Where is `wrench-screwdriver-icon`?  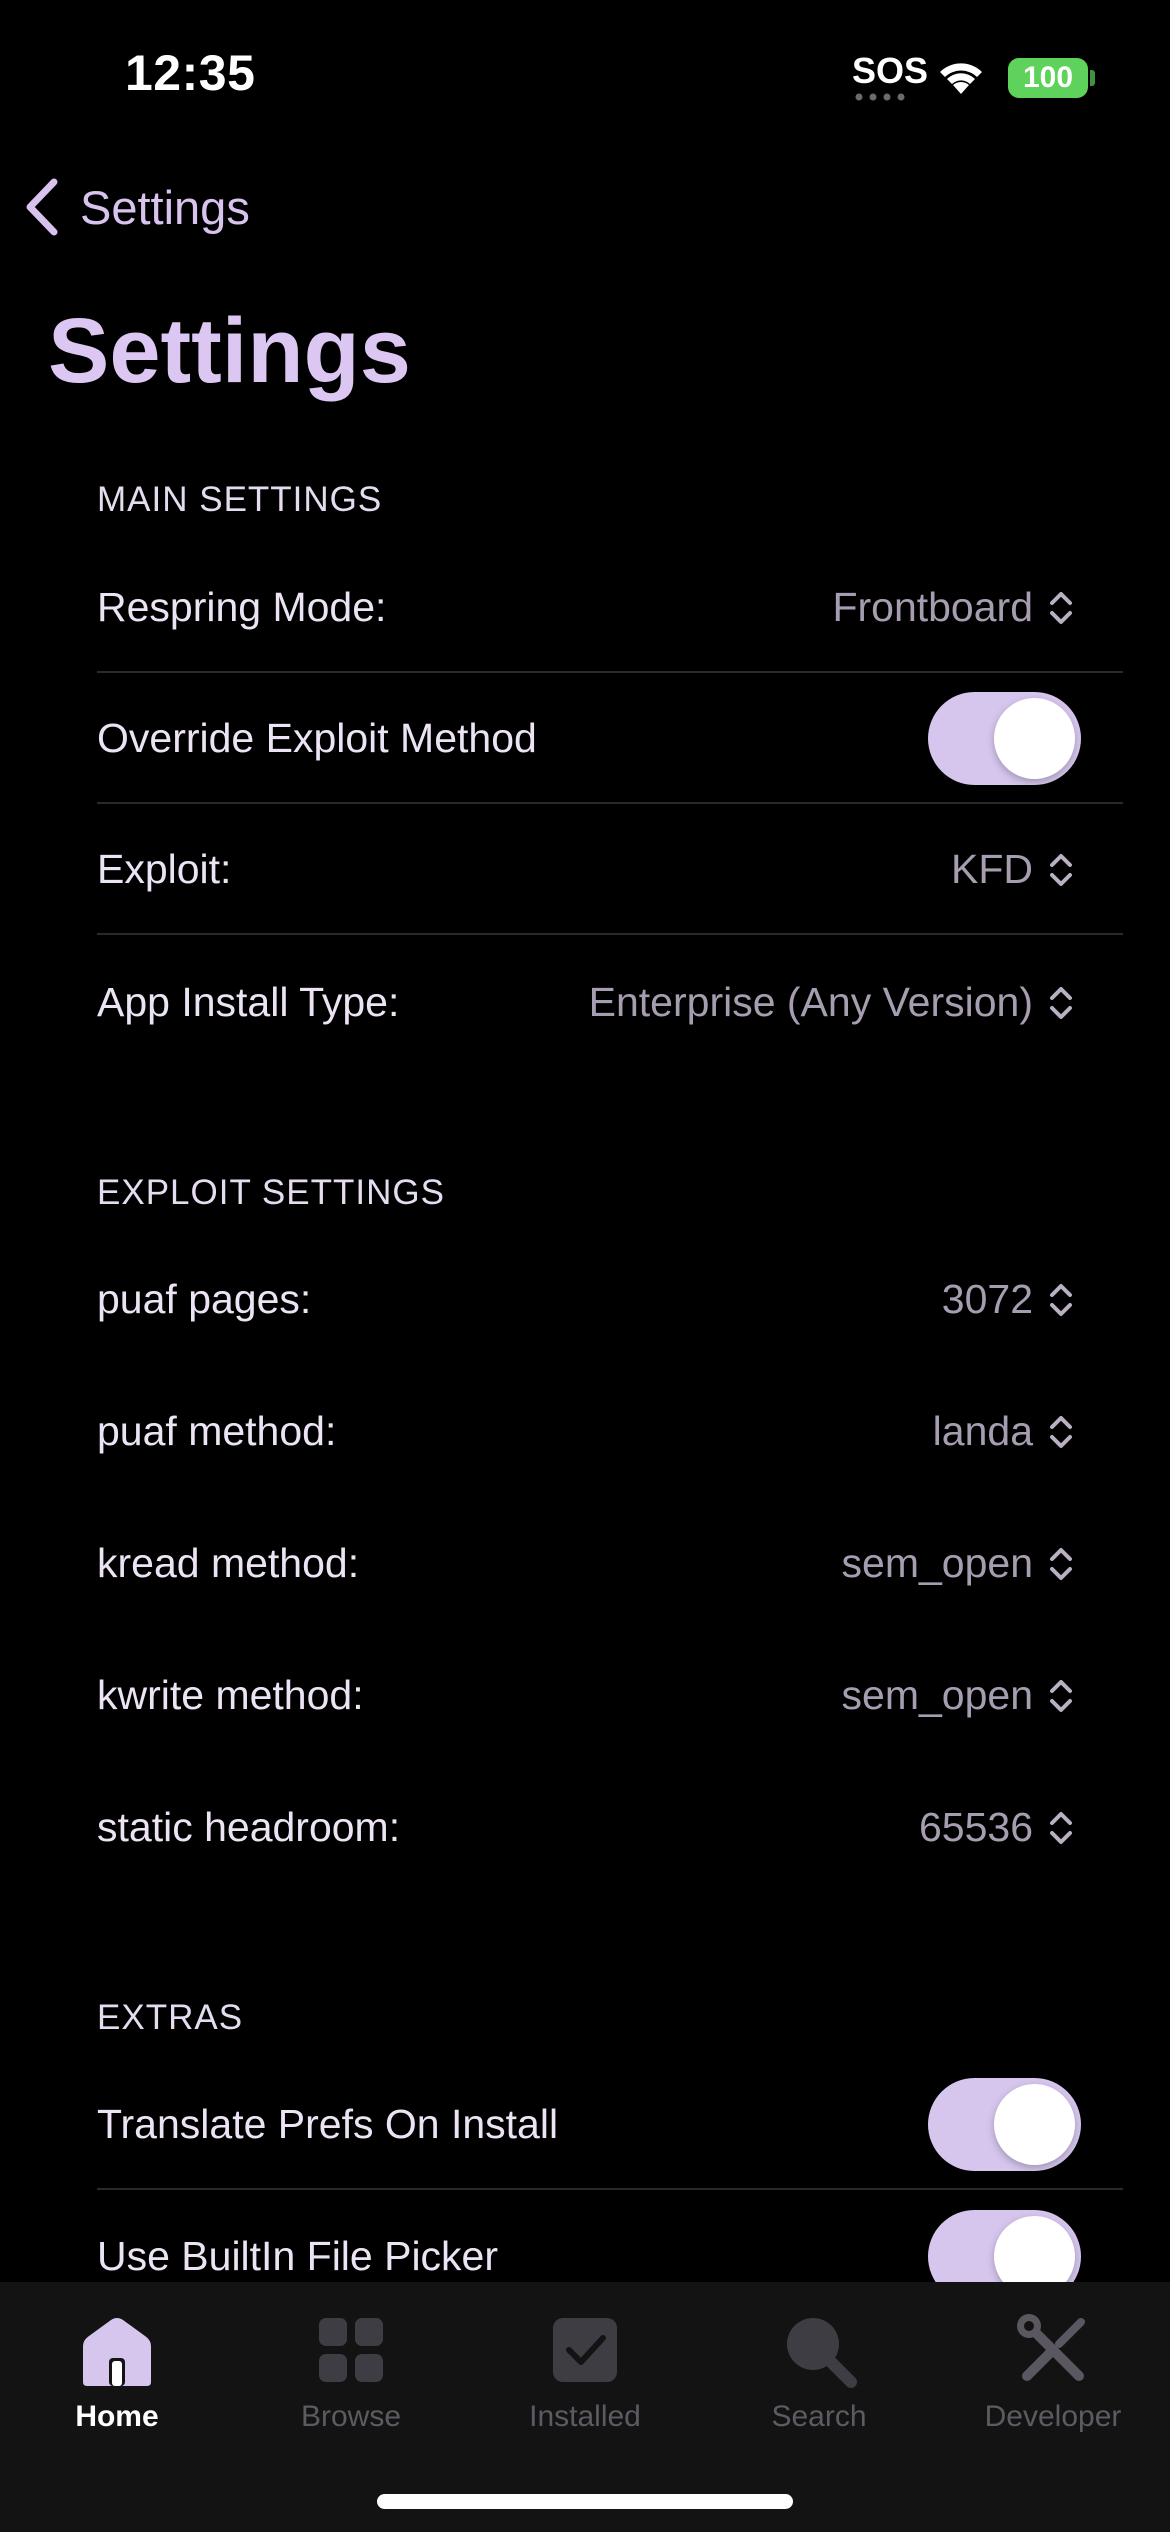 wrench-screwdriver-icon is located at coordinates (1051, 2347).